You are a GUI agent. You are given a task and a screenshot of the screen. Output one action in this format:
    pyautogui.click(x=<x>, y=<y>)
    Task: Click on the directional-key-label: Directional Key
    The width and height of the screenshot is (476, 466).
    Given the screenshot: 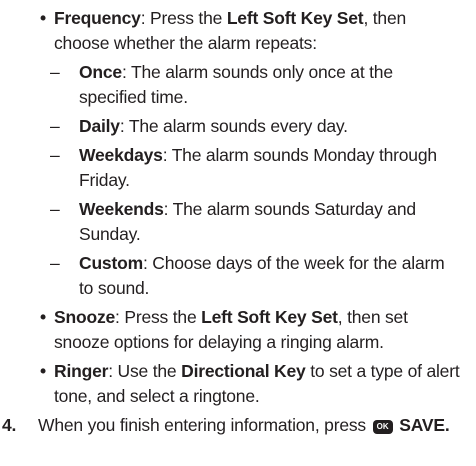 What is the action you would take?
    pyautogui.click(x=243, y=371)
    